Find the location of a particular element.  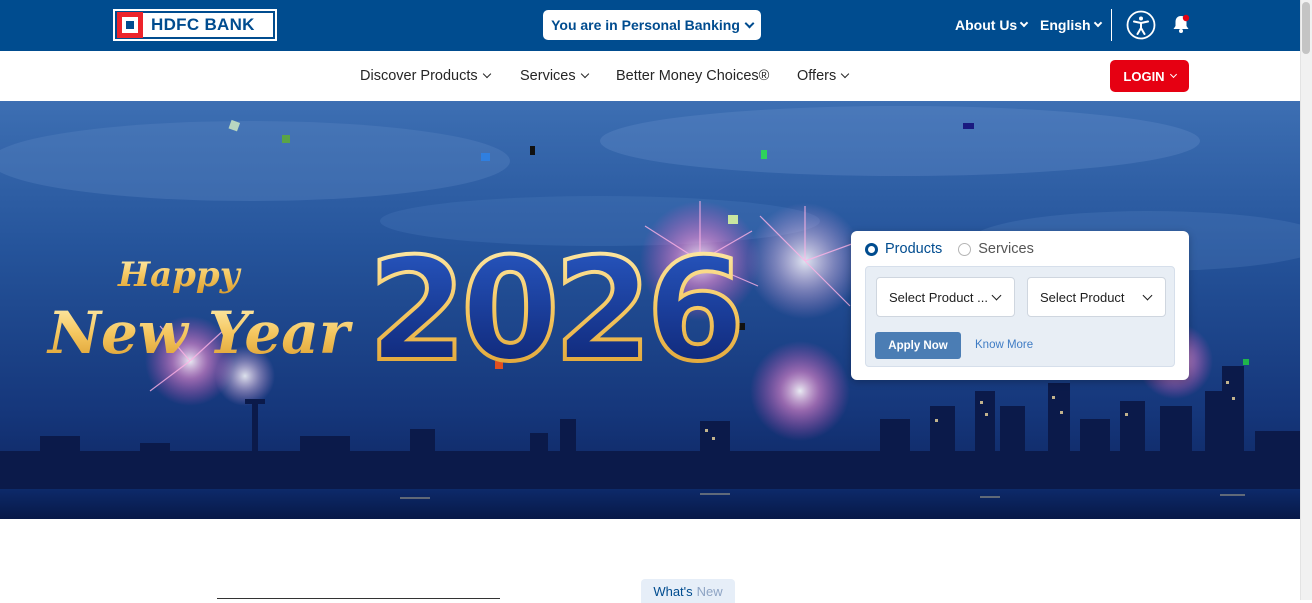

nav-item-label: Offers is located at coordinates (817, 76).